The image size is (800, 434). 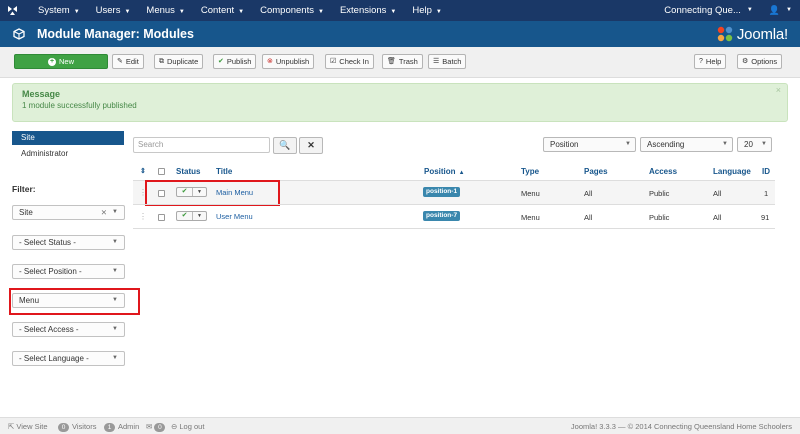 I want to click on ordering-select: Position ▼, so click(x=589, y=144).